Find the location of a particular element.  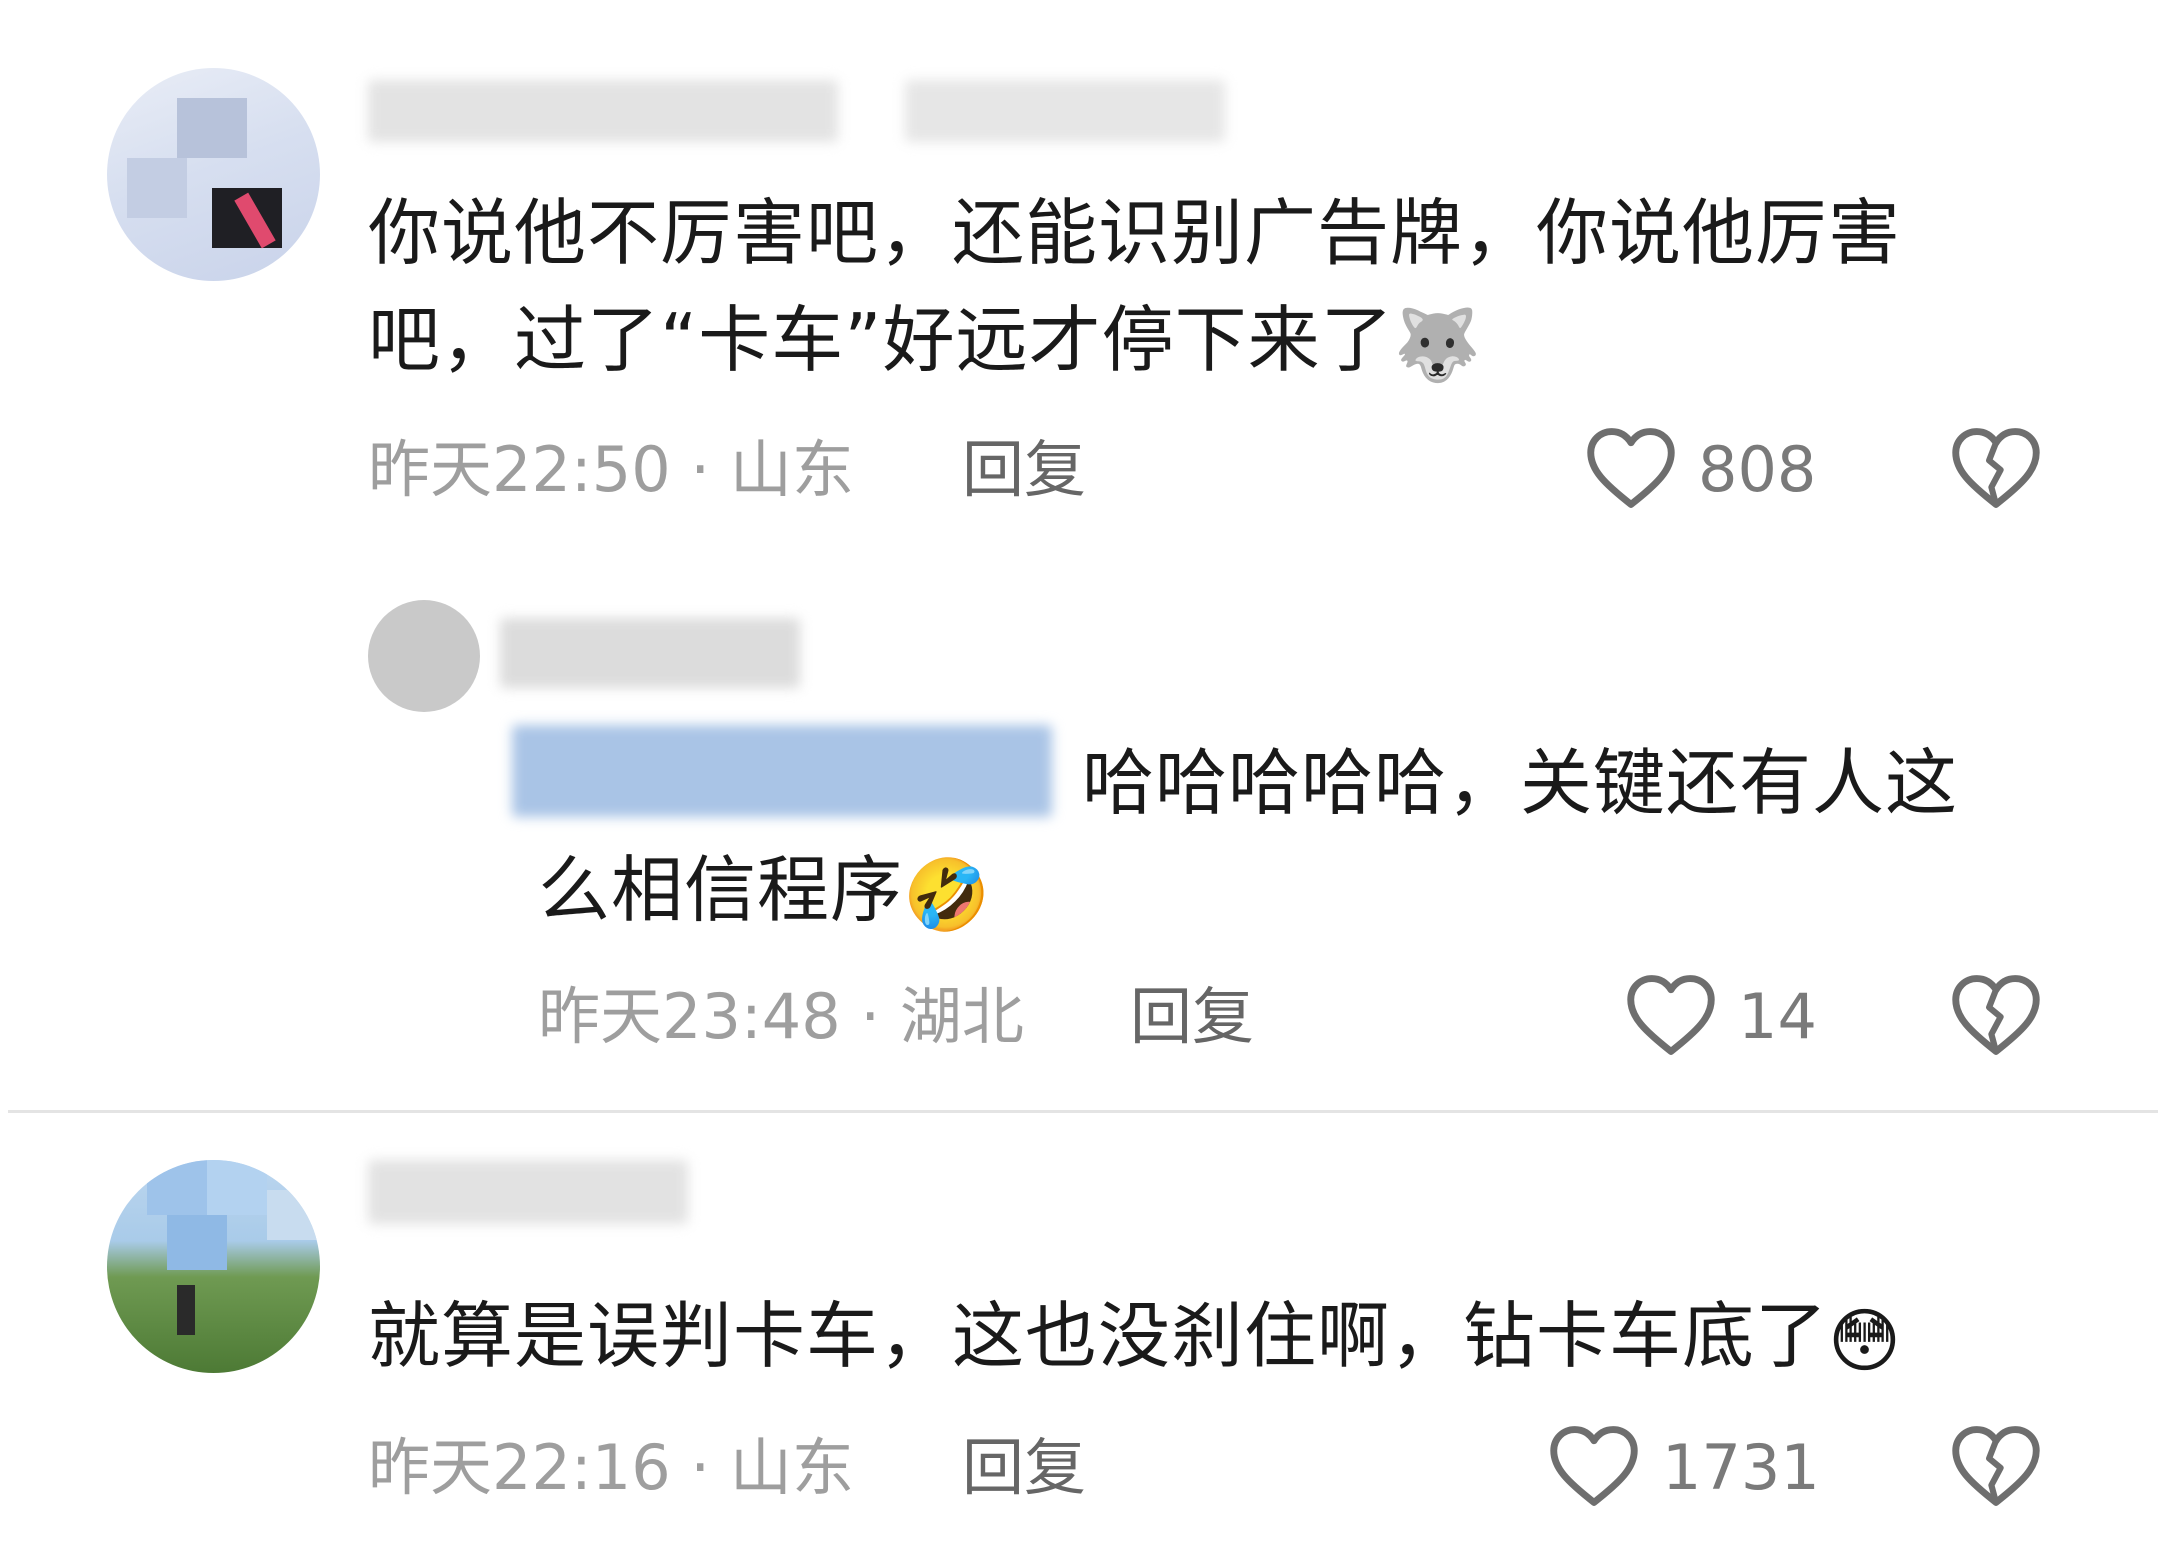

comment-text-line-2: 吧，过了“卡车”好远才停下来了🐺 is located at coordinates (925, 343).